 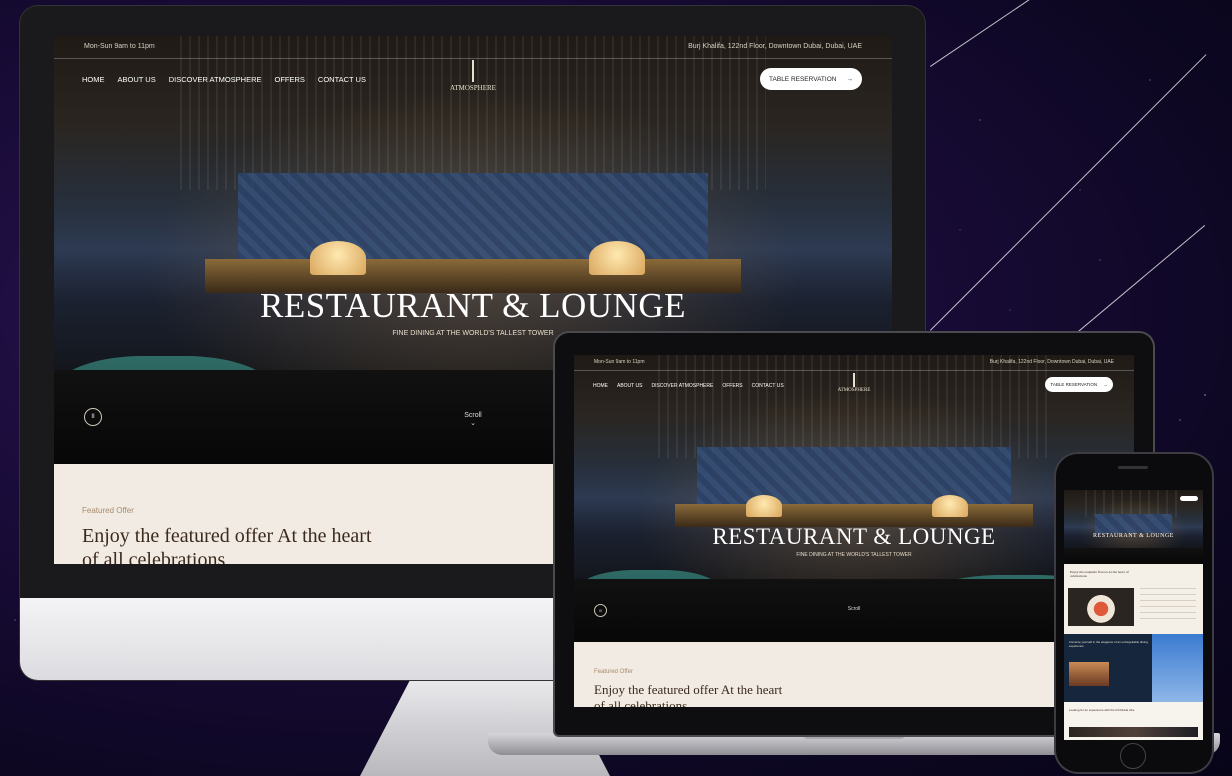 What do you see at coordinates (1168, 605) in the screenshot?
I see `offer-details` at bounding box center [1168, 605].